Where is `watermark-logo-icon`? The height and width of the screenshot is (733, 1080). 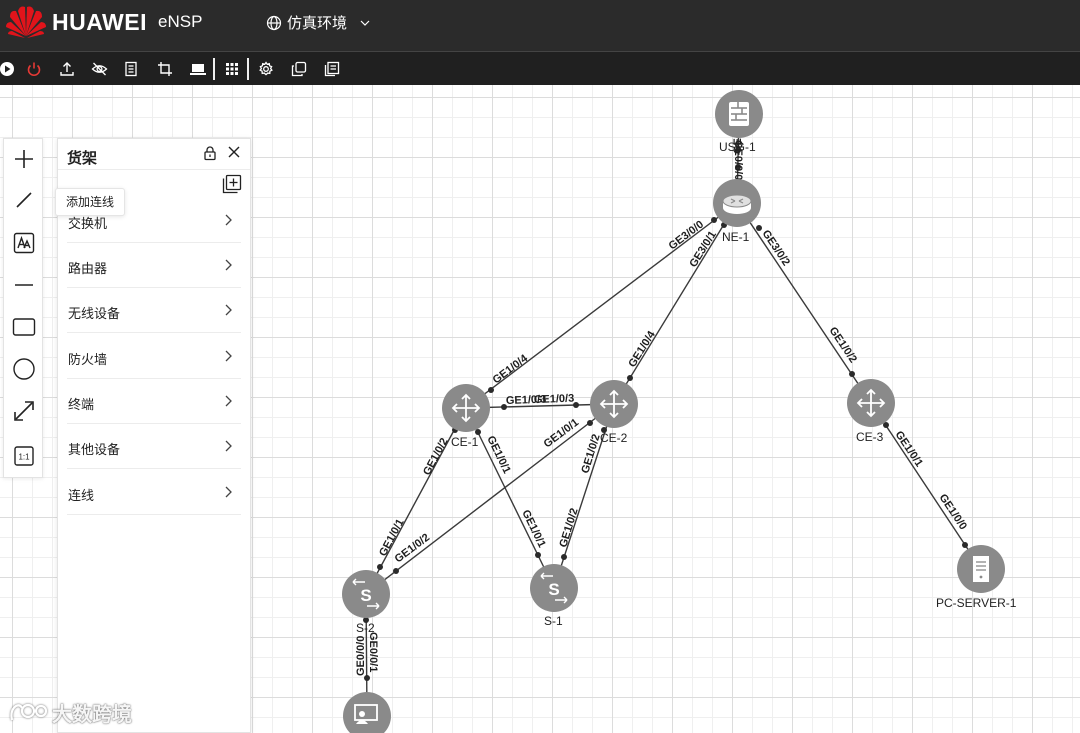
watermark-logo-icon is located at coordinates (29, 711).